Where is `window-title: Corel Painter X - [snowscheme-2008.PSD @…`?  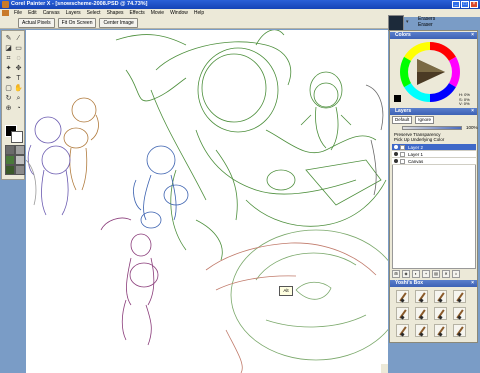 window-title: Corel Painter X - [snowscheme-2008.PSD @… is located at coordinates (79, 4).